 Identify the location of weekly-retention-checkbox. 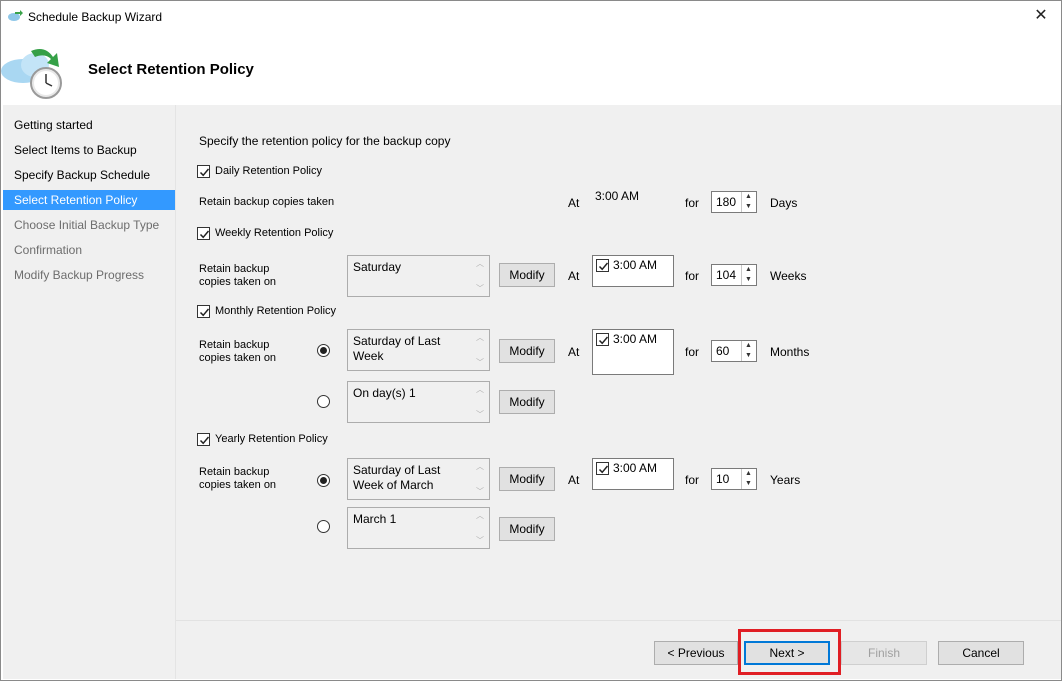
(203, 233).